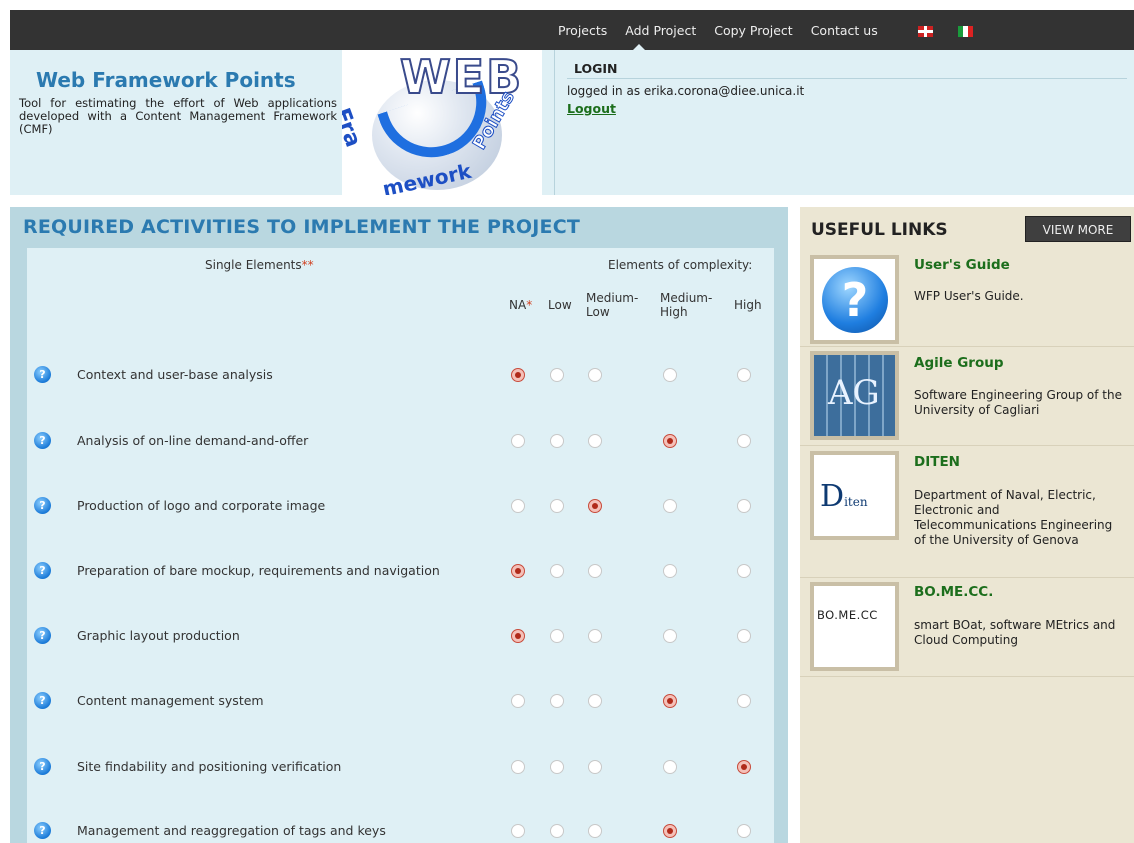 The image size is (1134, 843). What do you see at coordinates (193, 440) in the screenshot?
I see `activity-label: Analysis of on-line demand-and-offer` at bounding box center [193, 440].